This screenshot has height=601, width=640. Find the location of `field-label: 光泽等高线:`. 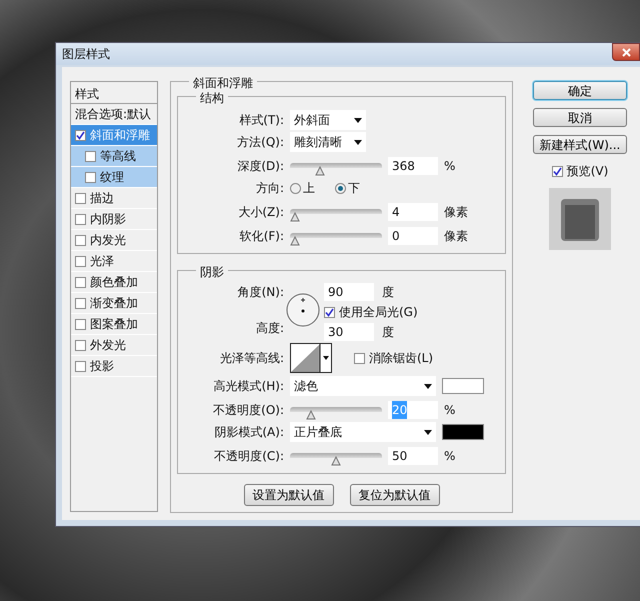

field-label: 光泽等高线: is located at coordinates (251, 358).